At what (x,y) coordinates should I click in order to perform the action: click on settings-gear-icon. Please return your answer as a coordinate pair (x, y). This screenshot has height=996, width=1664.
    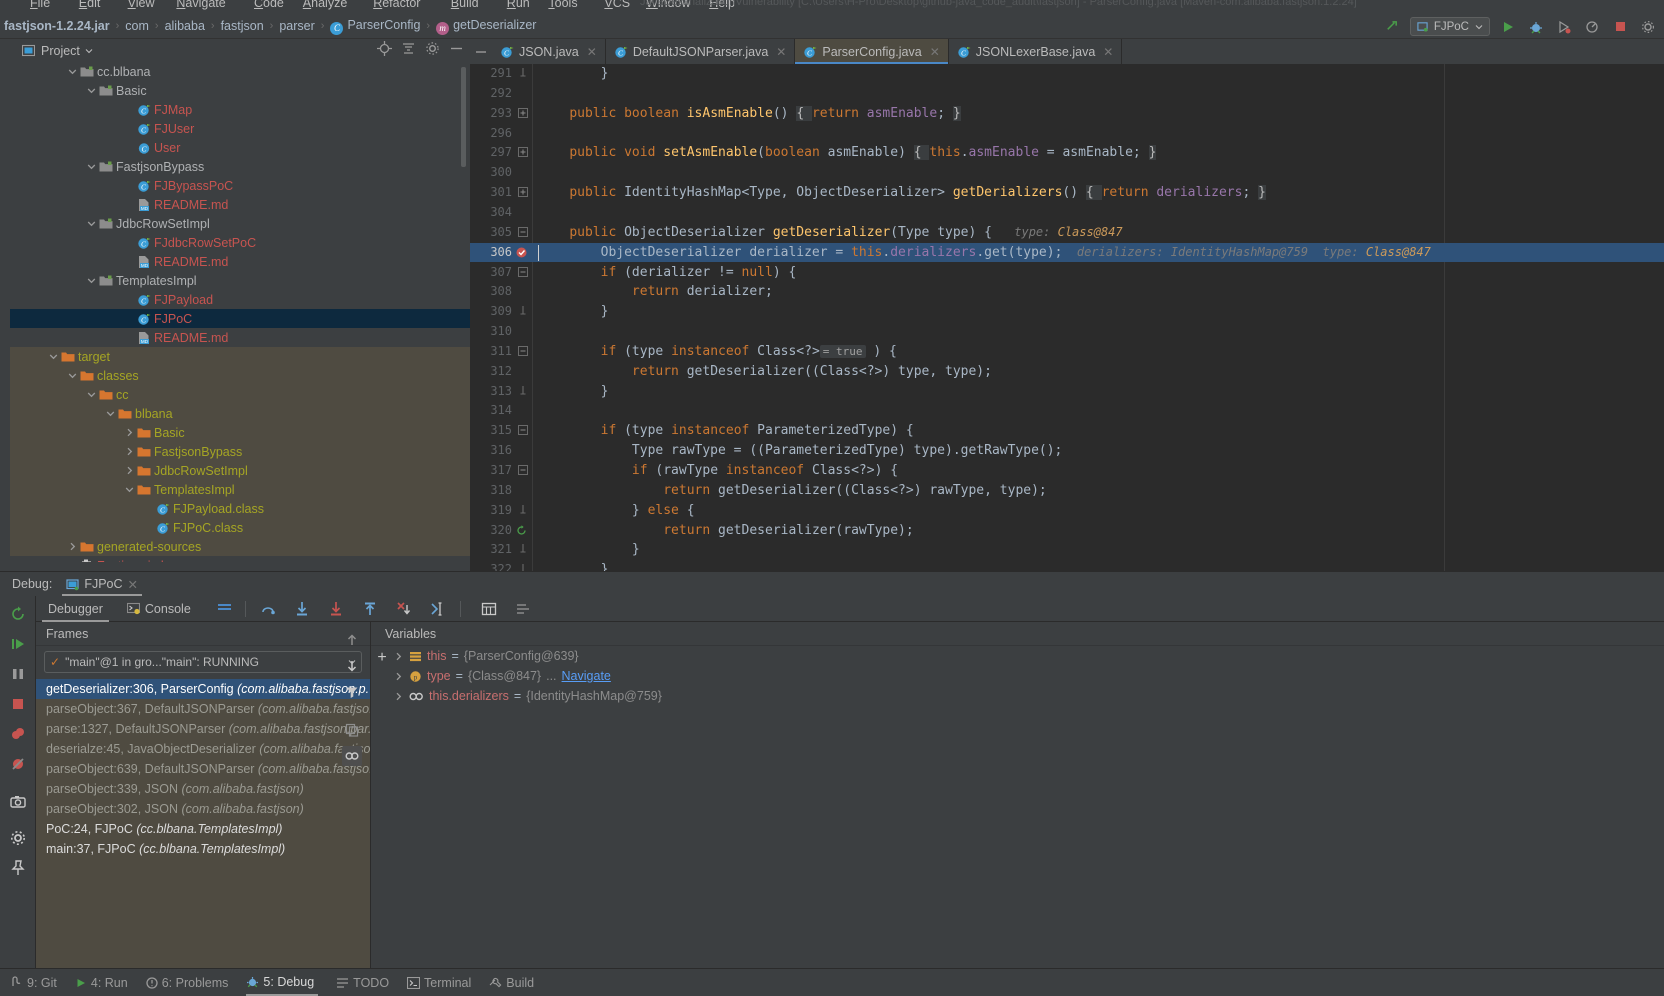
    Looking at the image, I should click on (1648, 27).